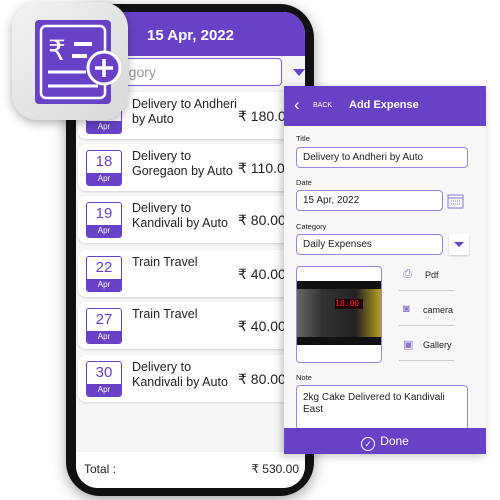 The width and height of the screenshot is (500, 500). I want to click on date-badge: 27 Apr, so click(104, 326).